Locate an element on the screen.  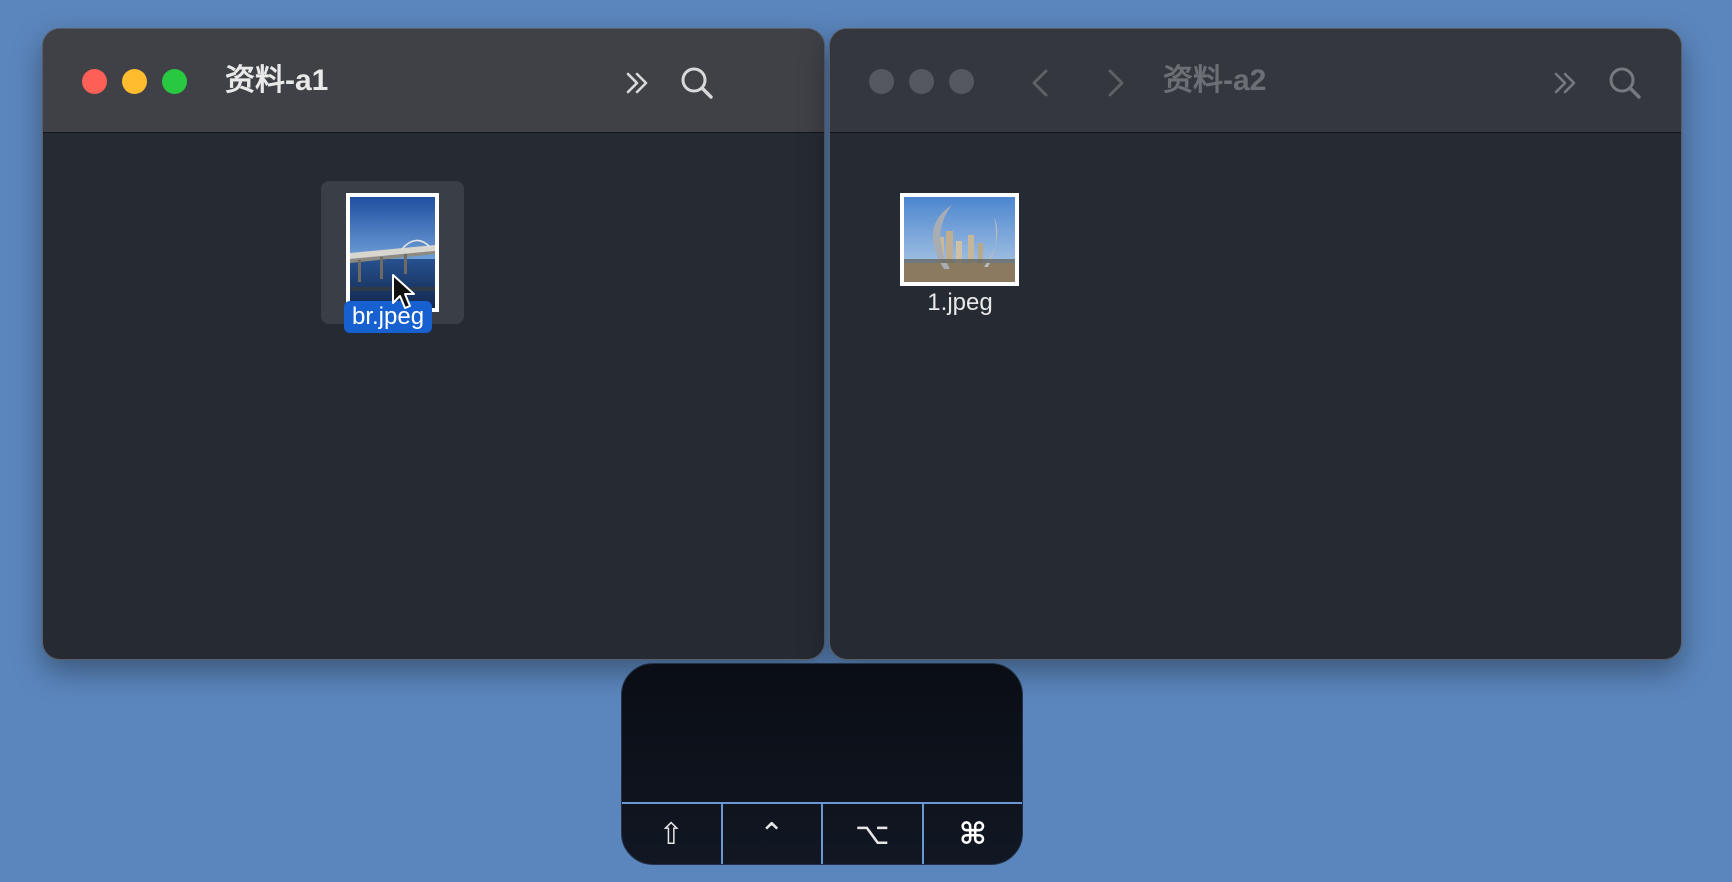
option-key-icon: ⌥ is located at coordinates (871, 834).